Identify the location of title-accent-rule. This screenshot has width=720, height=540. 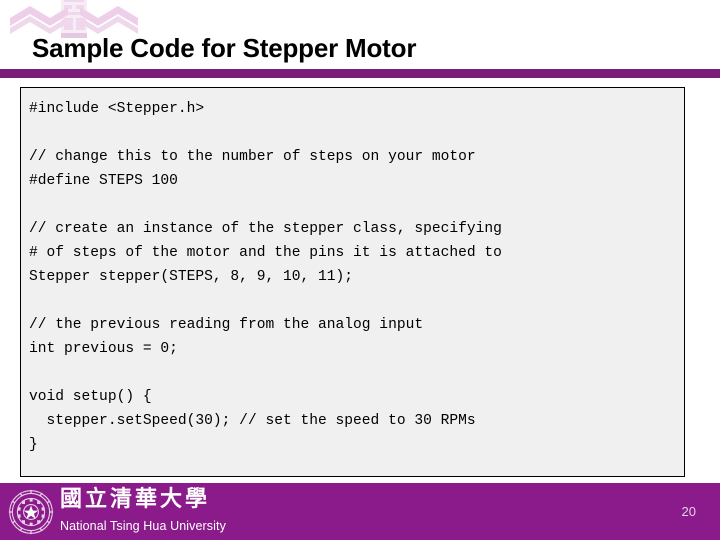
(360, 73).